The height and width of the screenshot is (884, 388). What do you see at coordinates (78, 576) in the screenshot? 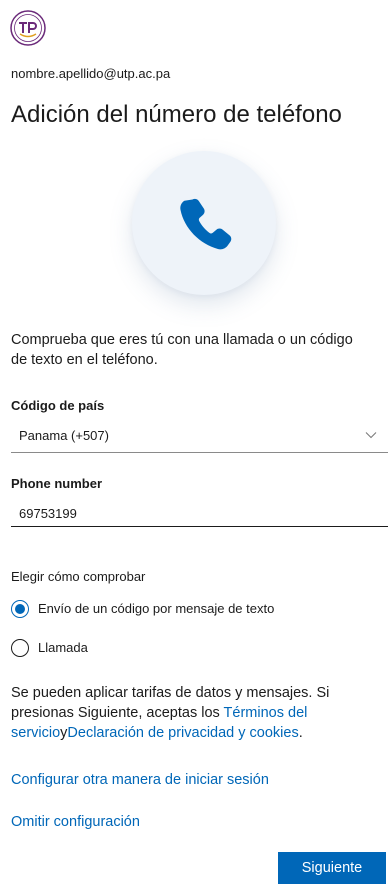
I see `verify-method-label: Elegir cómo comprobar` at bounding box center [78, 576].